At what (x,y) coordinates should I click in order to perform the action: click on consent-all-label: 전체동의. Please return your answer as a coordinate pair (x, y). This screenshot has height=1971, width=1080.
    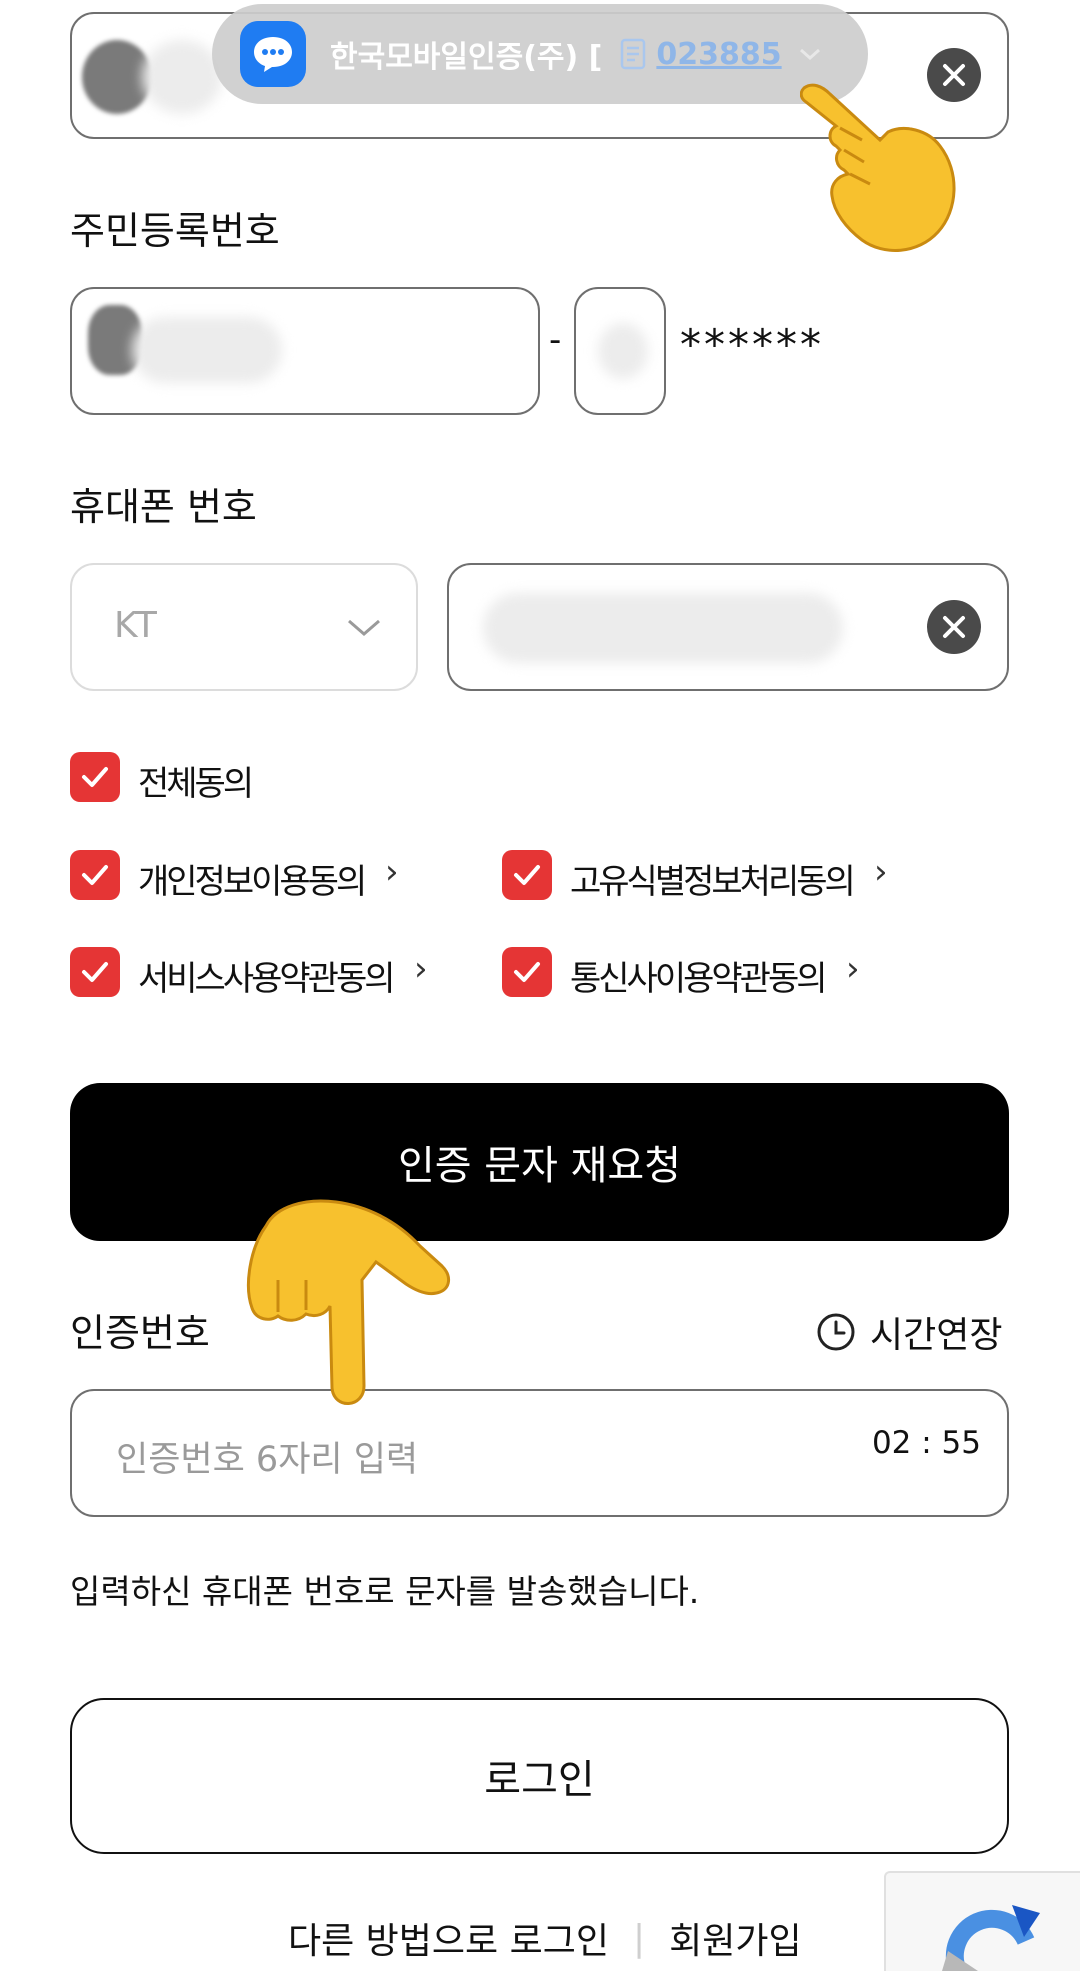
    Looking at the image, I should click on (196, 780).